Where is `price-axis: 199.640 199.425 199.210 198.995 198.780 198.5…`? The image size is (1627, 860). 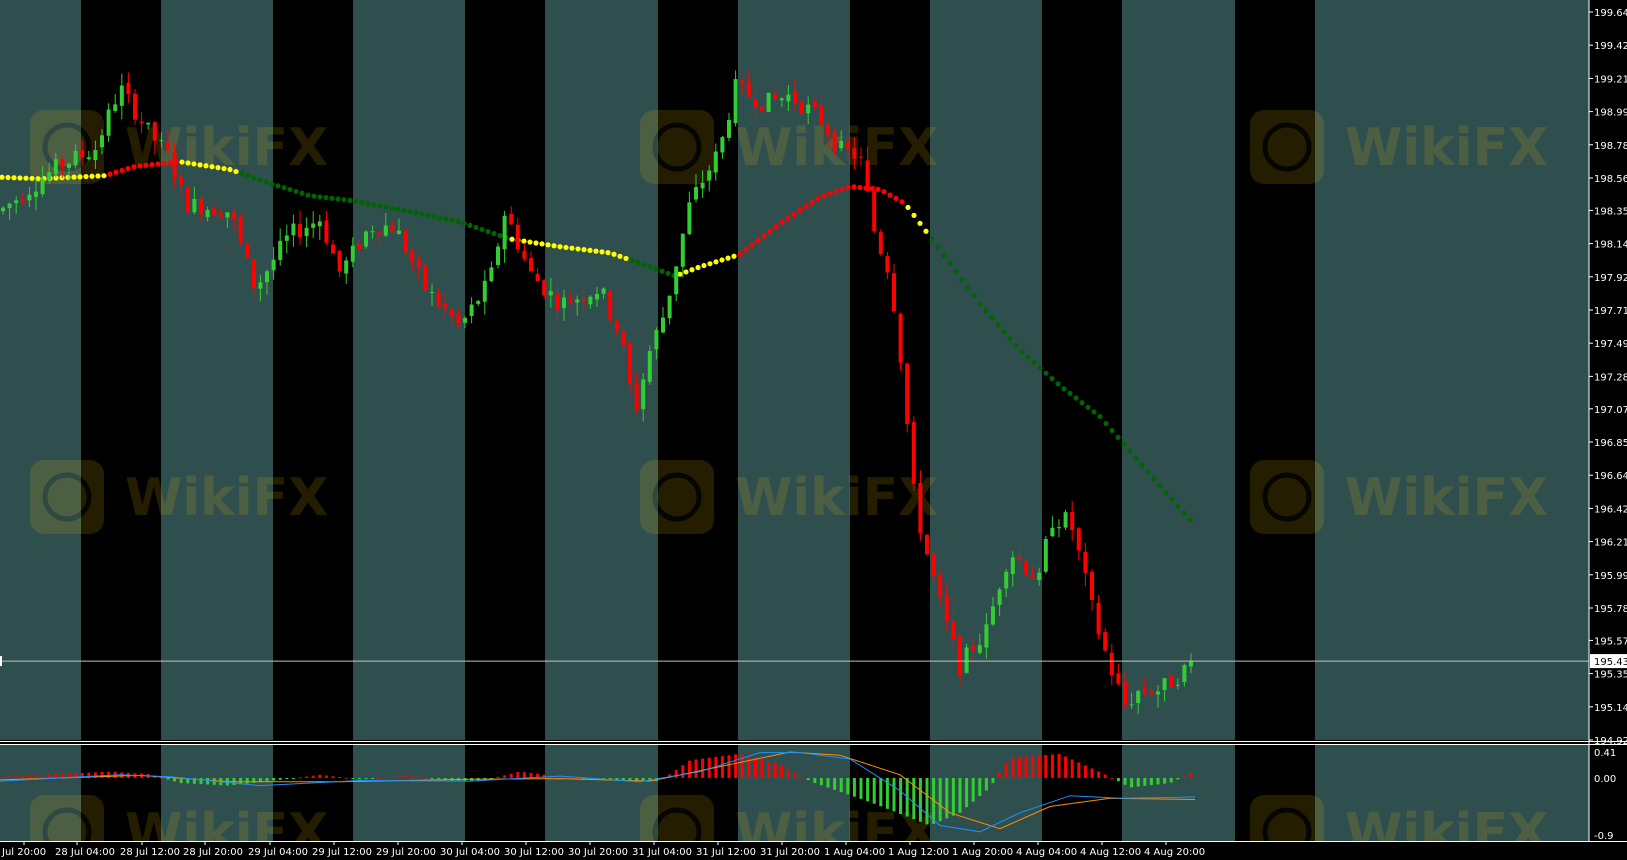 price-axis: 199.640 199.425 199.210 198.995 198.780 198.5… is located at coordinates (1607, 373).